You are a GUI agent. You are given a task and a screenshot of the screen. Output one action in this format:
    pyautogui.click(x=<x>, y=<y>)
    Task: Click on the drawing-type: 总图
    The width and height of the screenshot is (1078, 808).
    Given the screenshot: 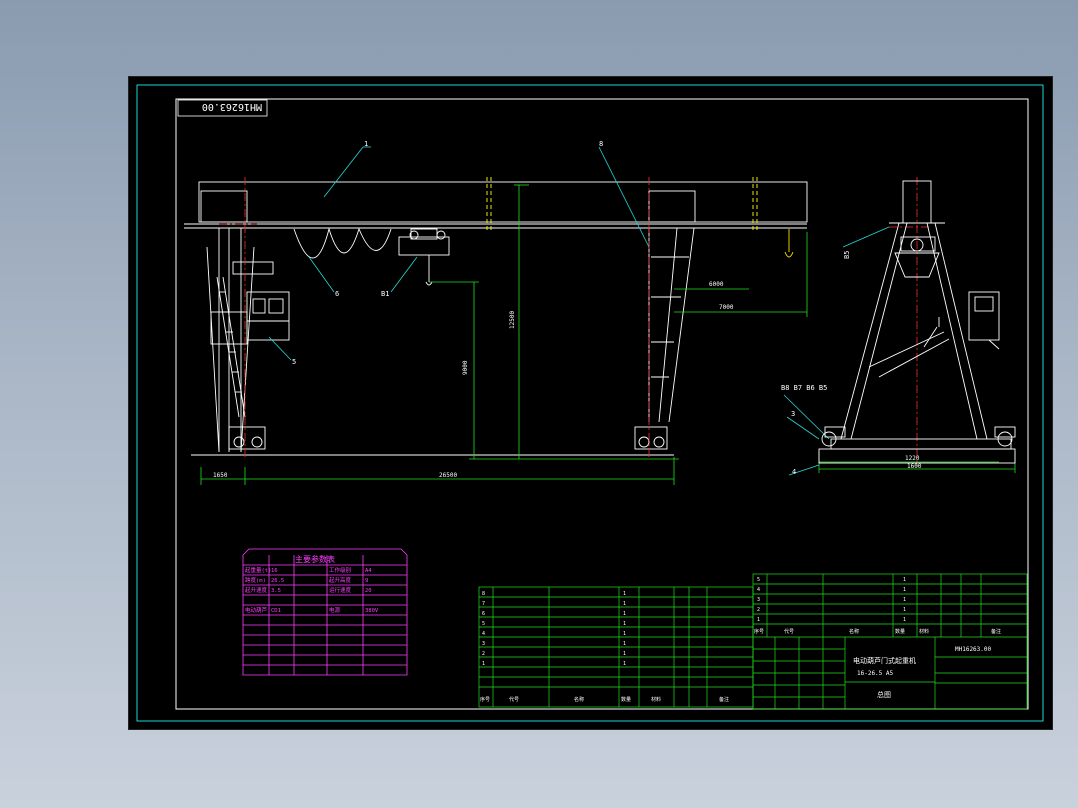 What is the action you would take?
    pyautogui.click(x=884, y=694)
    